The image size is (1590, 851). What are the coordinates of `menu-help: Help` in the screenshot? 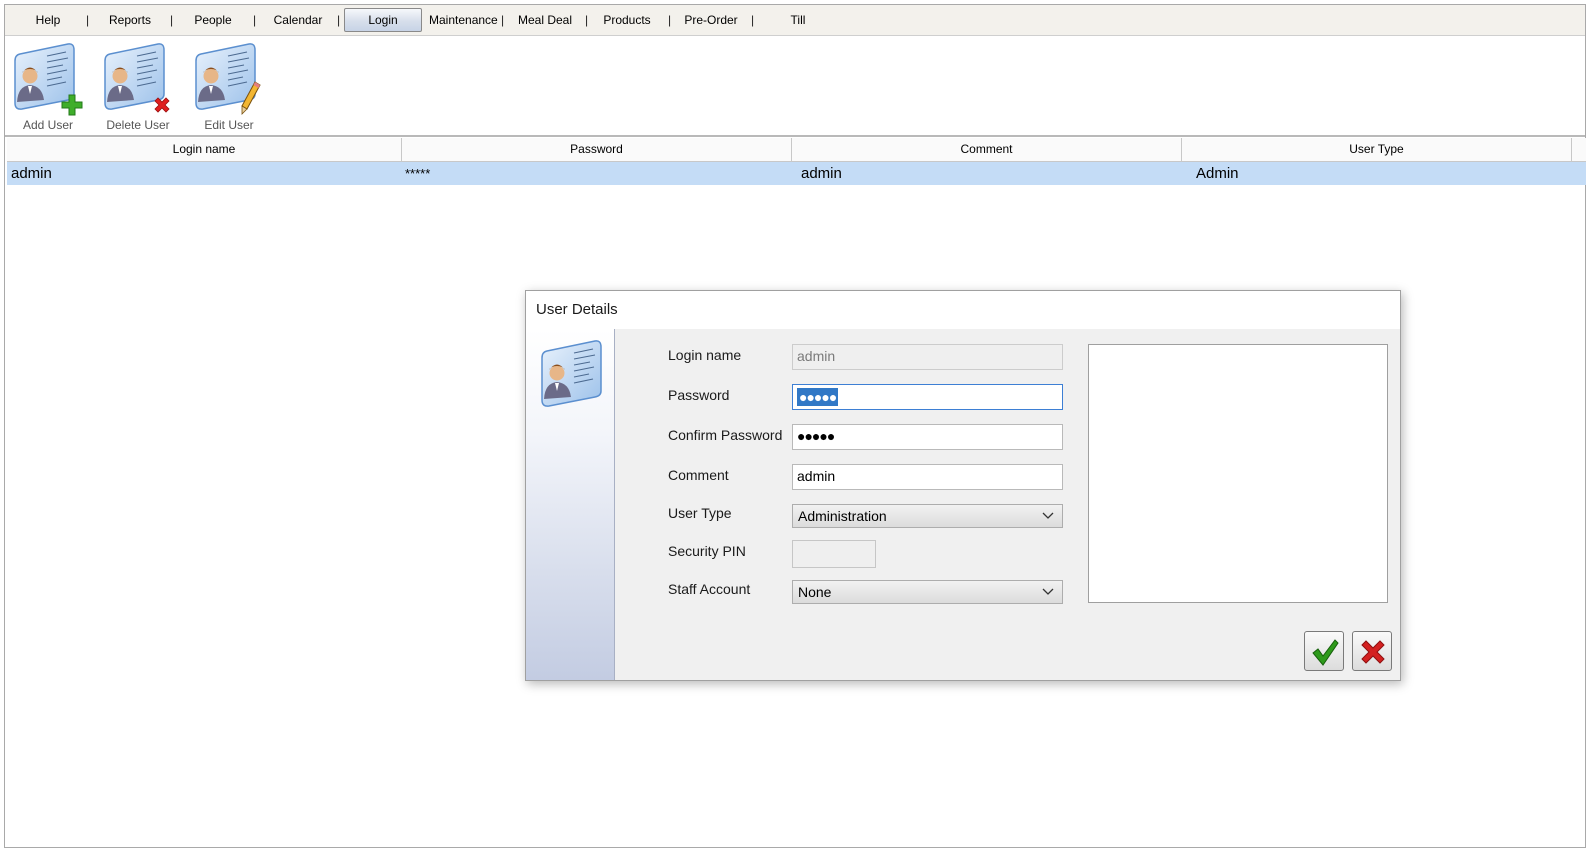 It's located at (48, 20).